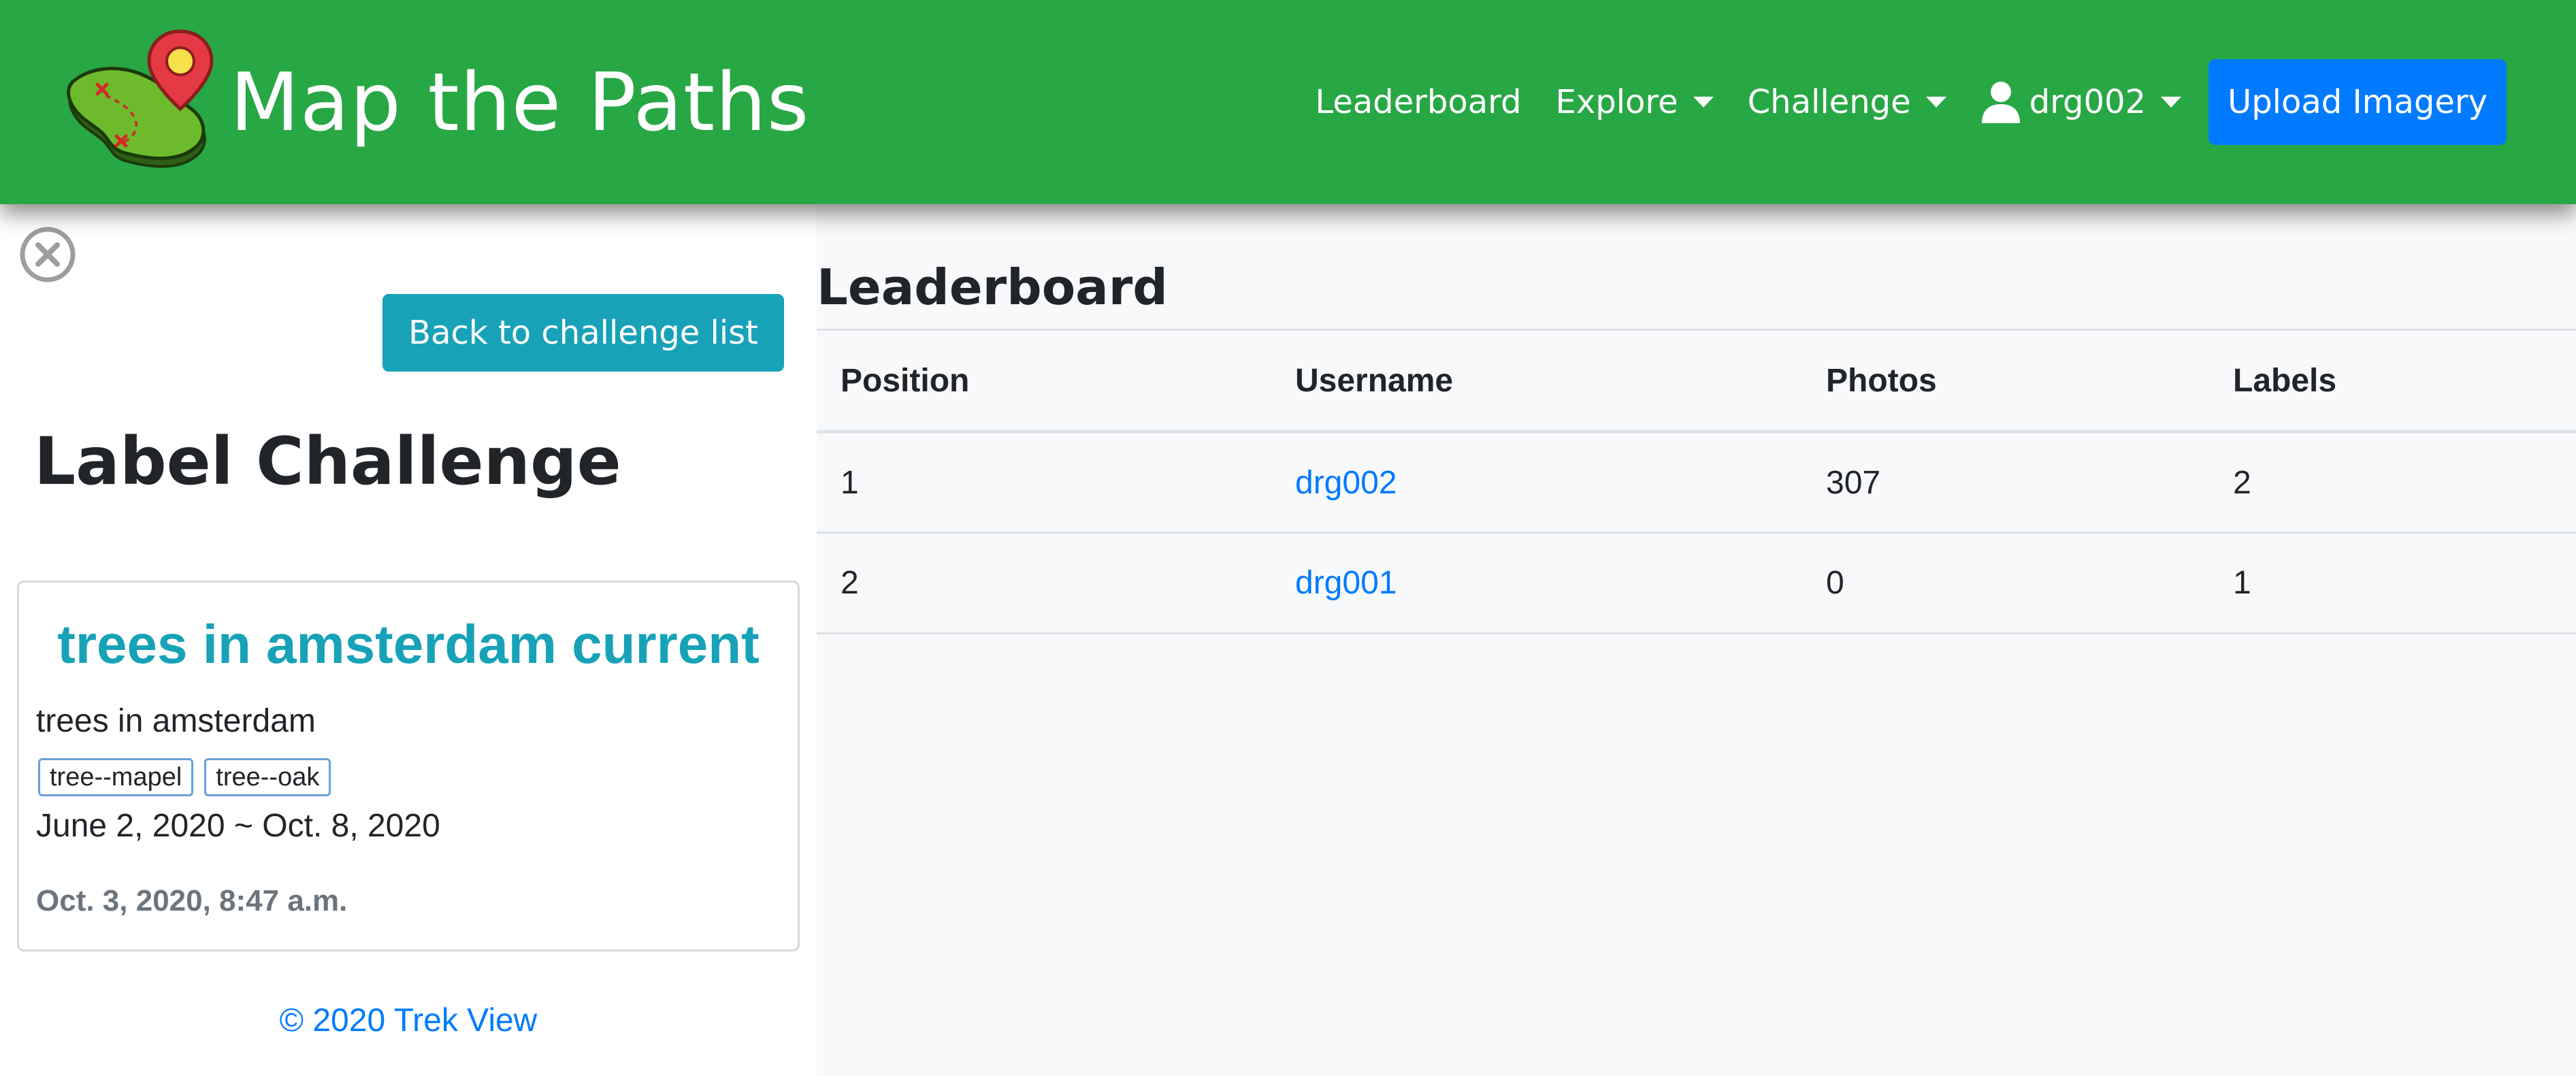 This screenshot has height=1076, width=2576. I want to click on upload-imagery-button: Upload Imagery, so click(2357, 102).